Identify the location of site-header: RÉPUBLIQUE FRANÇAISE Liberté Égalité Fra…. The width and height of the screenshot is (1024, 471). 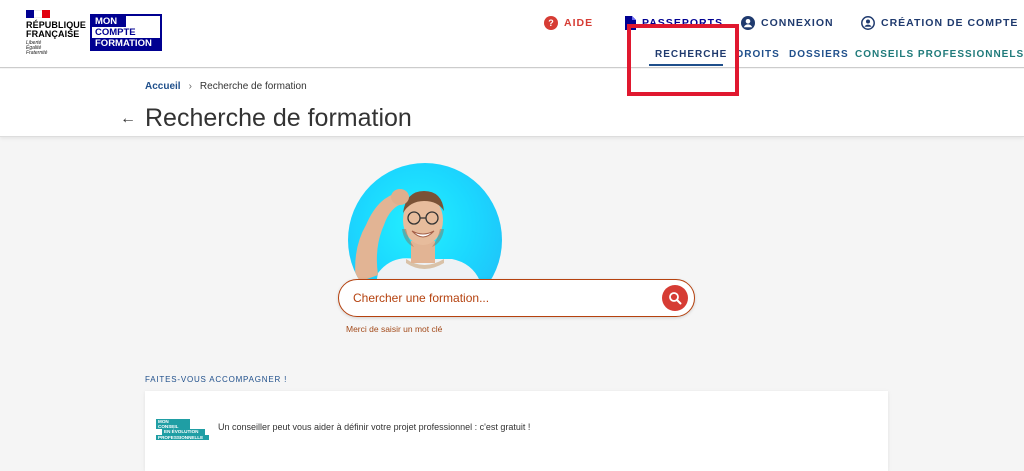
(512, 34).